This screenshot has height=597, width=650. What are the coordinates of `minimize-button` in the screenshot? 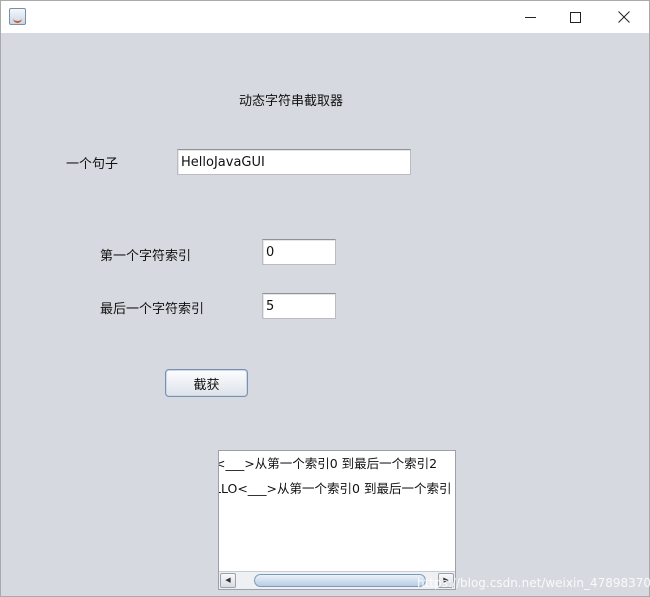 It's located at (530, 17).